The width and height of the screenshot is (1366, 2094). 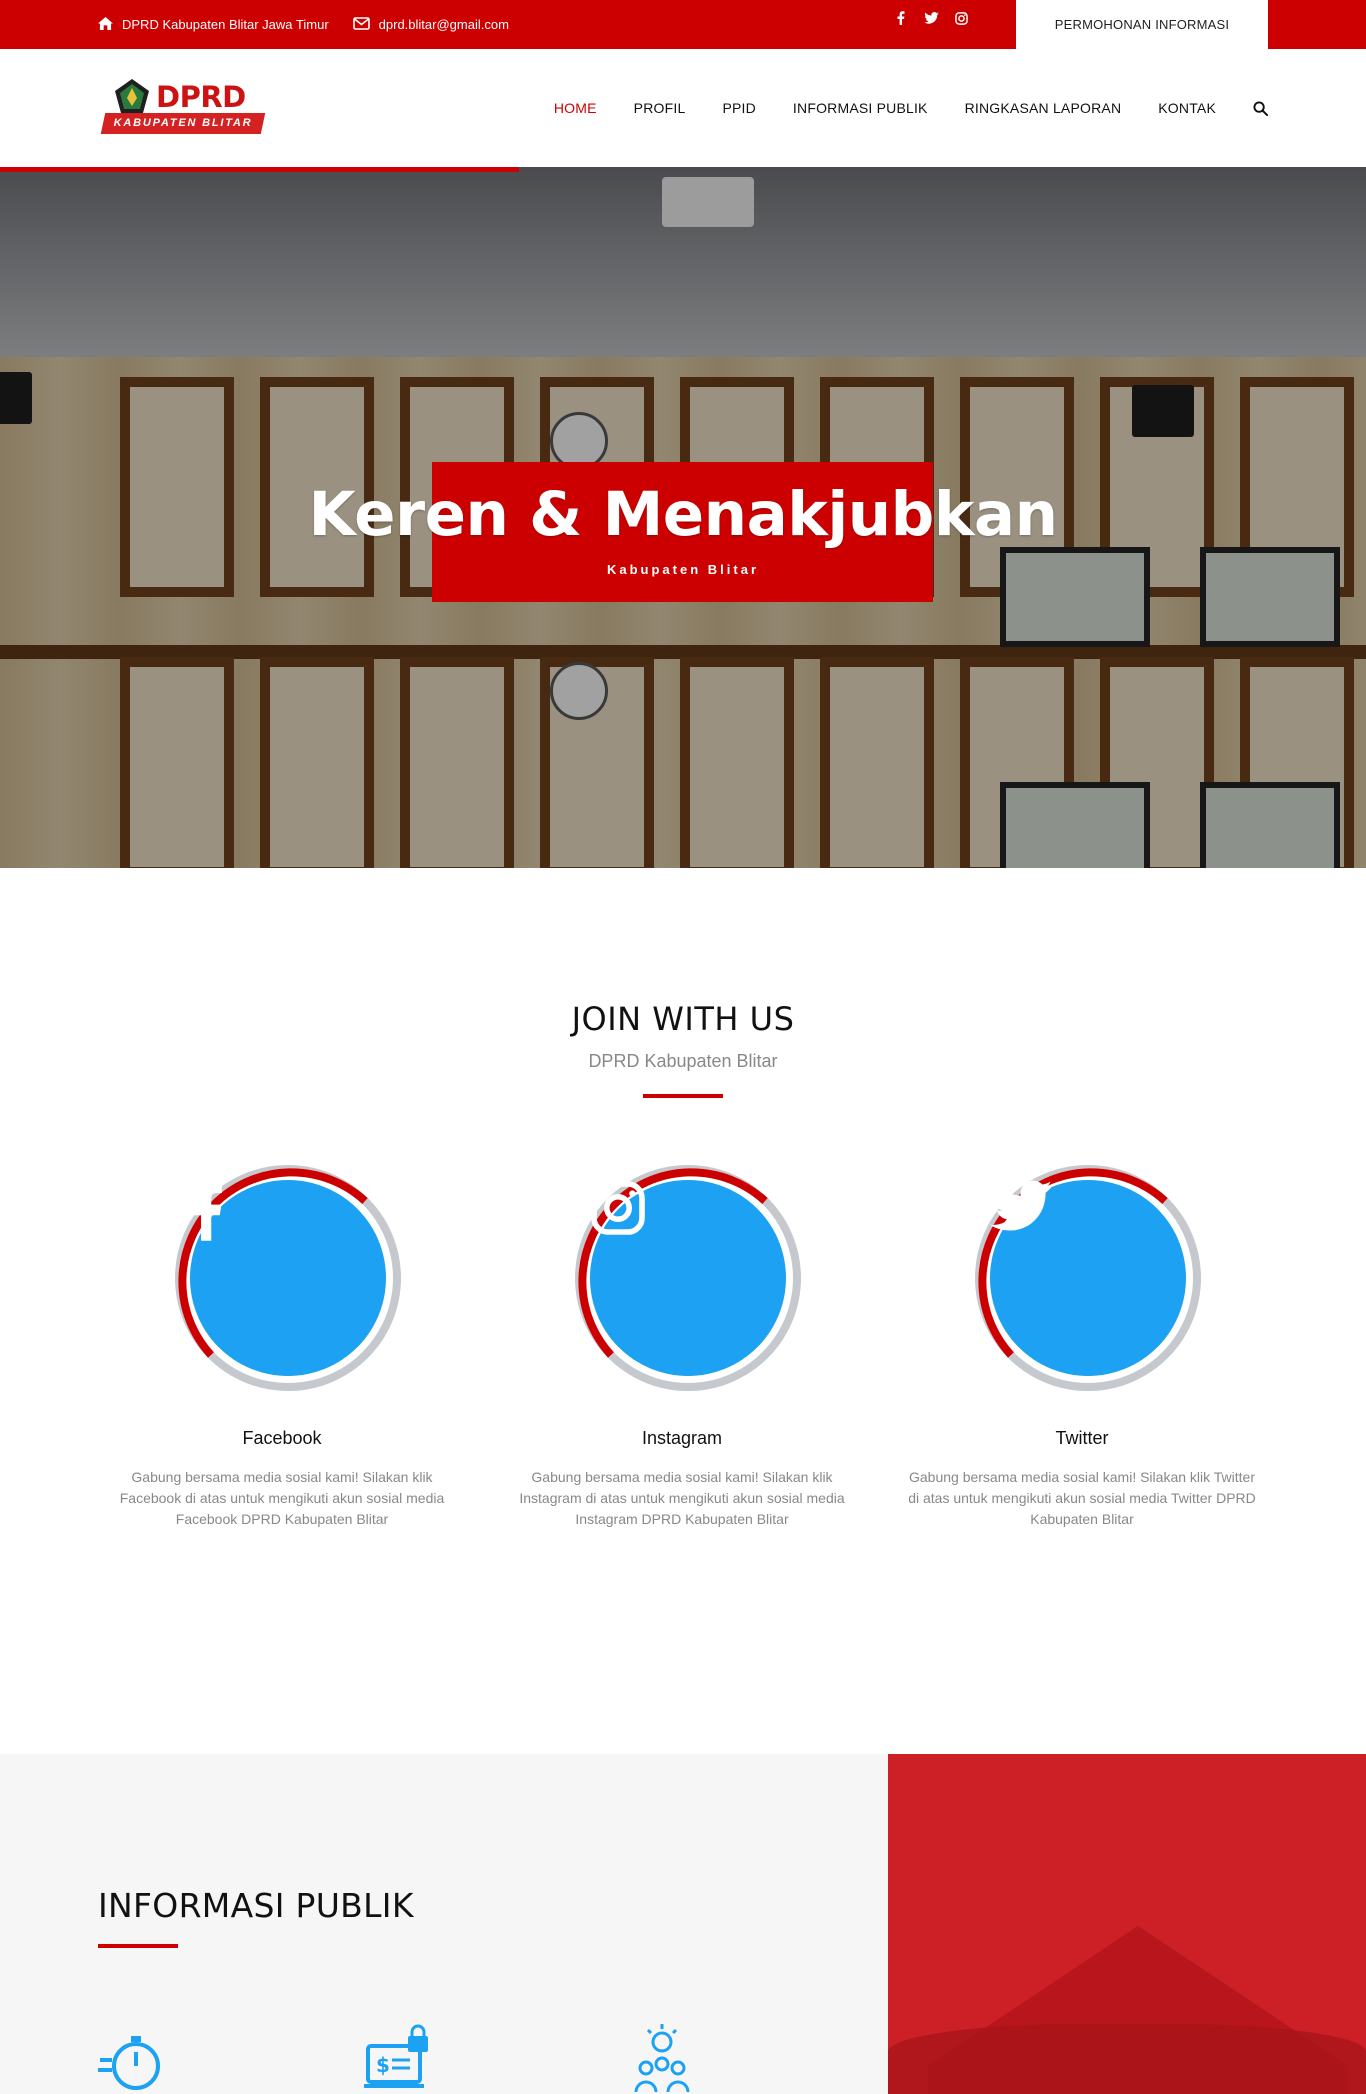 I want to click on facebook-button, so click(x=288, y=1278).